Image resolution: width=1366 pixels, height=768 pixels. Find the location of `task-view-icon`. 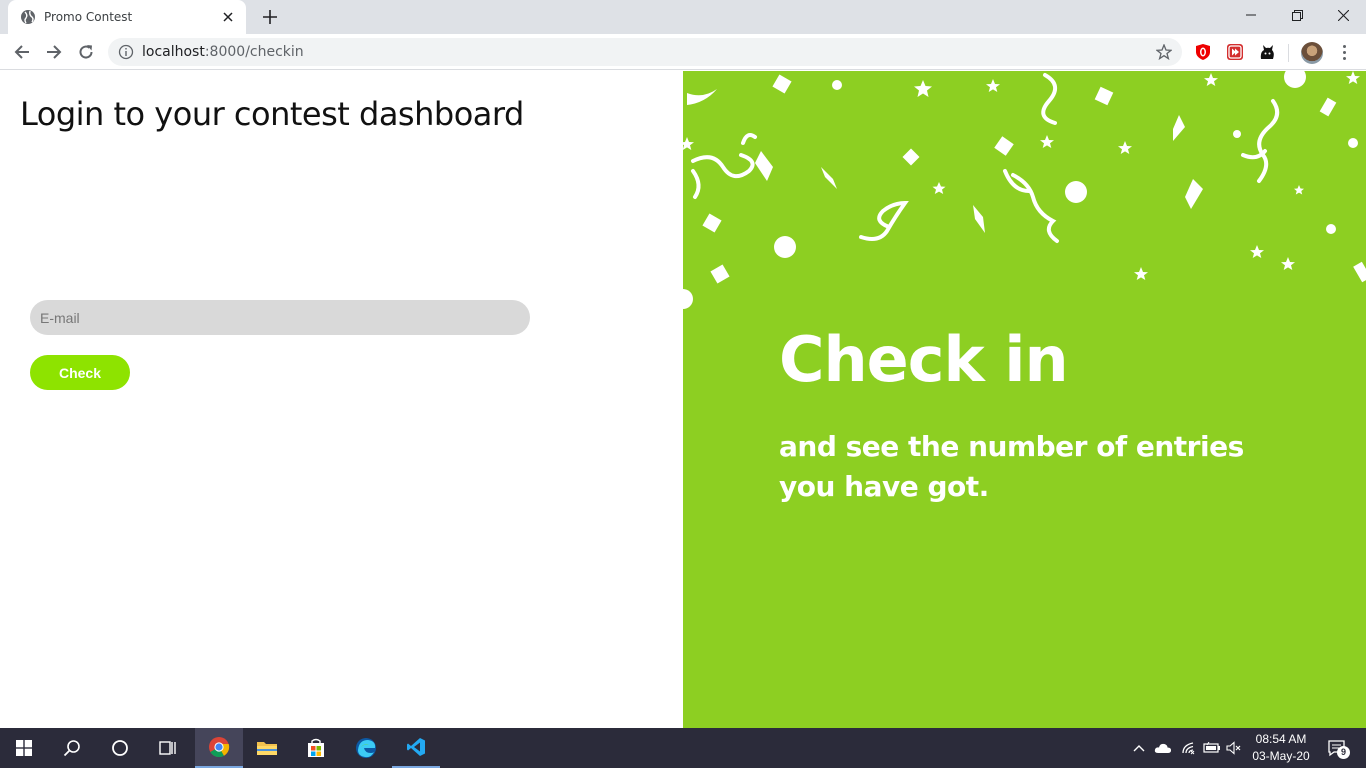

task-view-icon is located at coordinates (168, 748).